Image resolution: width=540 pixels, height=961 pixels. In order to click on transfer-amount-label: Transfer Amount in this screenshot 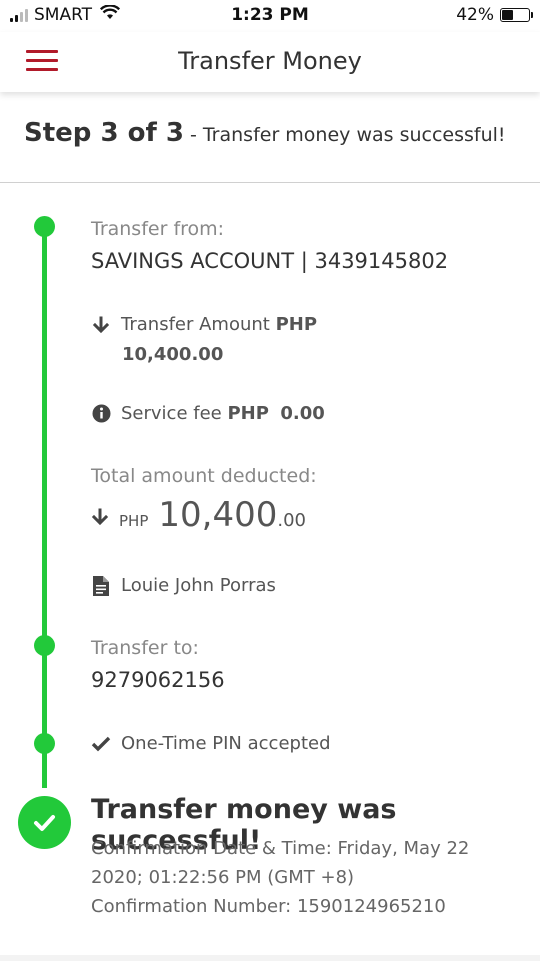, I will do `click(195, 324)`.